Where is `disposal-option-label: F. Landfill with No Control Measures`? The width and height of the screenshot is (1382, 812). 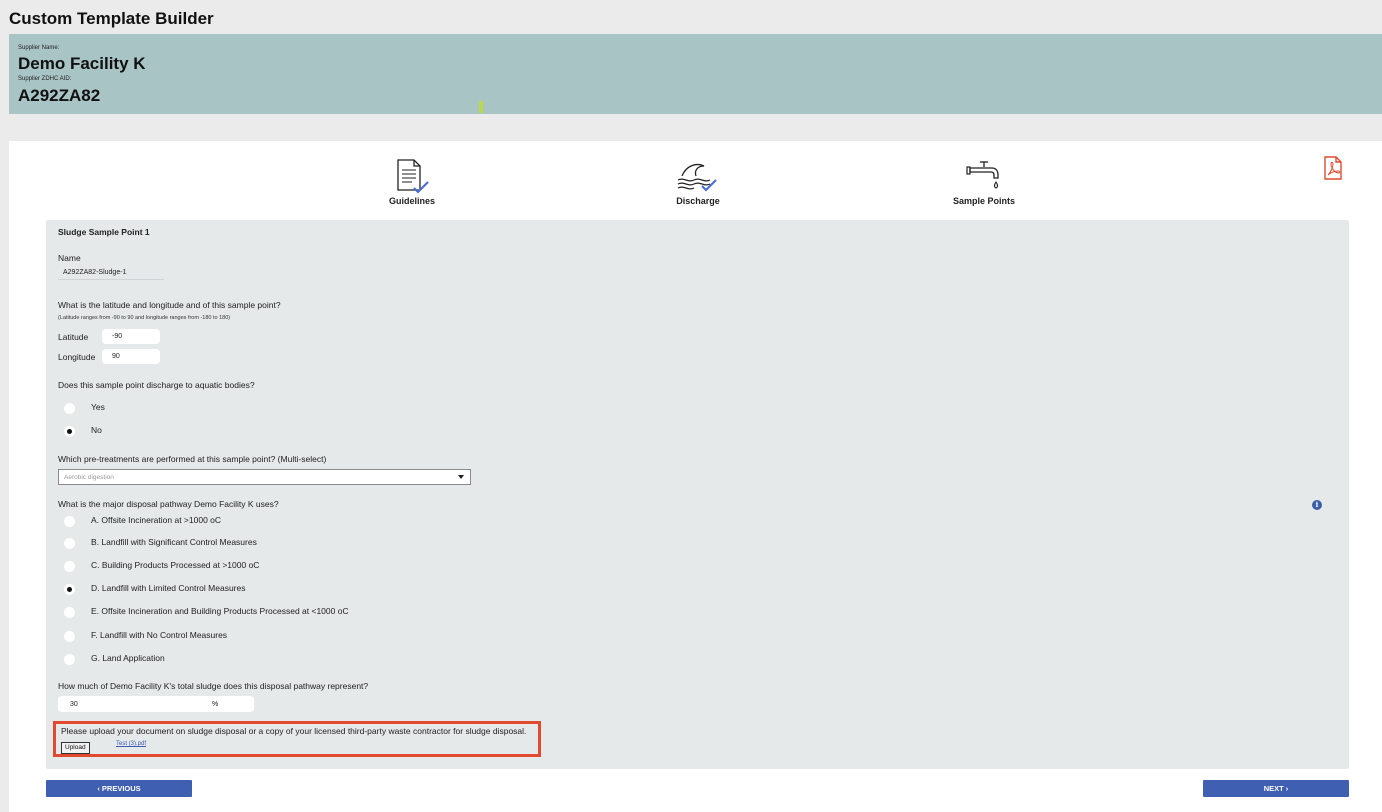 disposal-option-label: F. Landfill with No Control Measures is located at coordinates (159, 635).